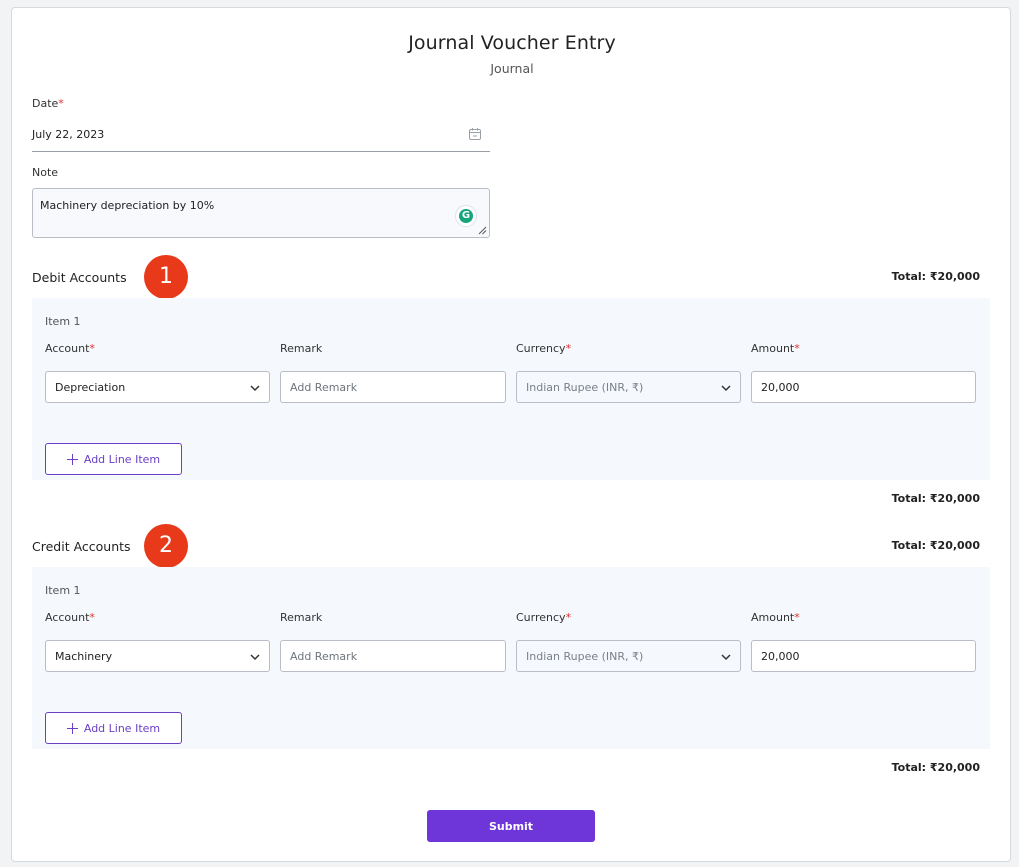 This screenshot has height=867, width=1019. What do you see at coordinates (79, 277) in the screenshot?
I see `debit-accounts-title: Debit Accounts` at bounding box center [79, 277].